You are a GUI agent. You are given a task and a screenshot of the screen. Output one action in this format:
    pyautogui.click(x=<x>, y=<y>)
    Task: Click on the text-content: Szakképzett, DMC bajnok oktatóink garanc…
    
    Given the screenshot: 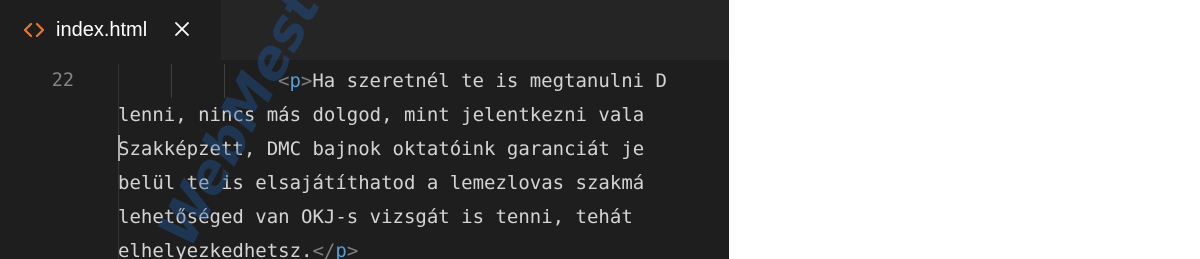 What is the action you would take?
    pyautogui.click(x=381, y=149)
    